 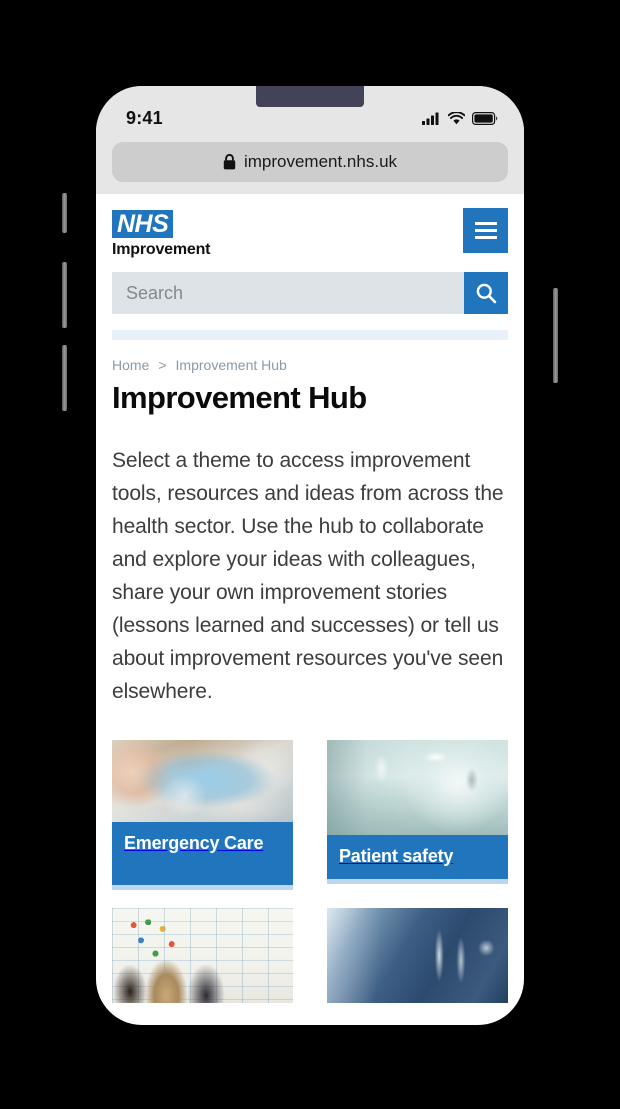 What do you see at coordinates (310, 267) in the screenshot?
I see `site-header: NHS Improvement` at bounding box center [310, 267].